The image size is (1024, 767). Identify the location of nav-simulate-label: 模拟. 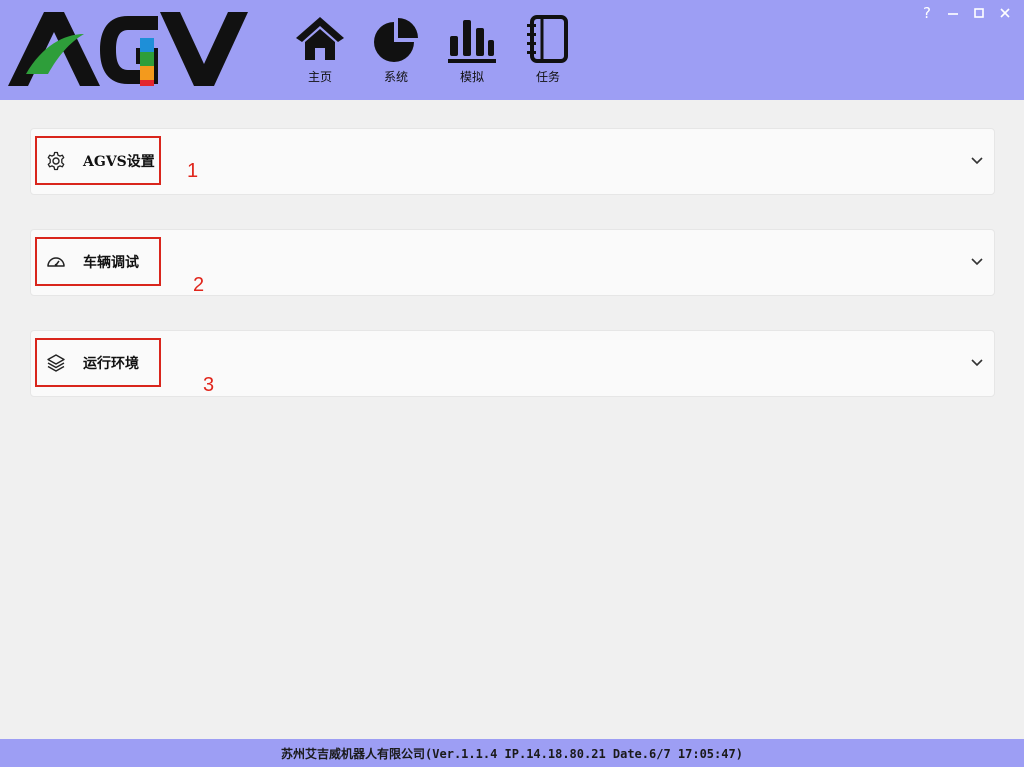
(471, 77).